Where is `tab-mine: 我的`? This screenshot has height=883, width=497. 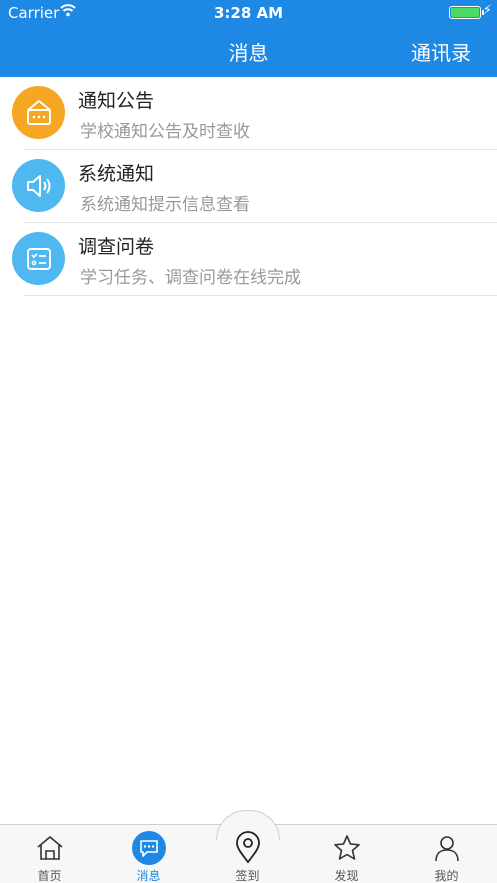 tab-mine: 我的 is located at coordinates (446, 854).